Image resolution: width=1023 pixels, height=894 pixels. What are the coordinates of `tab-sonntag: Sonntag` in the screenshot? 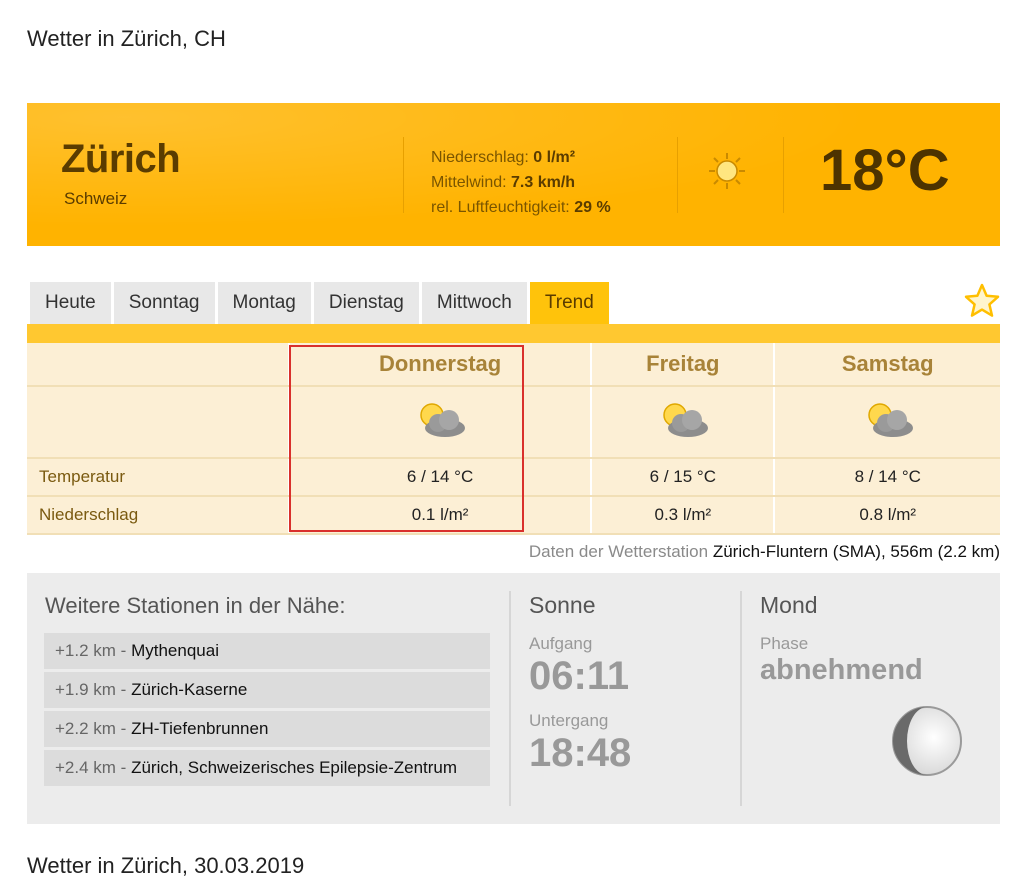 It's located at (164, 303).